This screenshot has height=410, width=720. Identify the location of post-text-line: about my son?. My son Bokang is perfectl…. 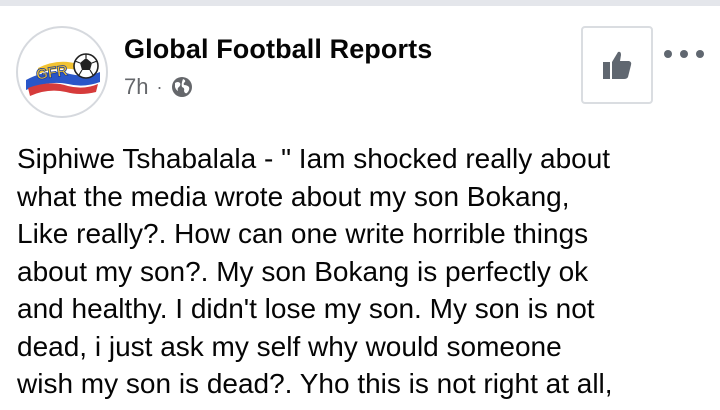
(303, 271).